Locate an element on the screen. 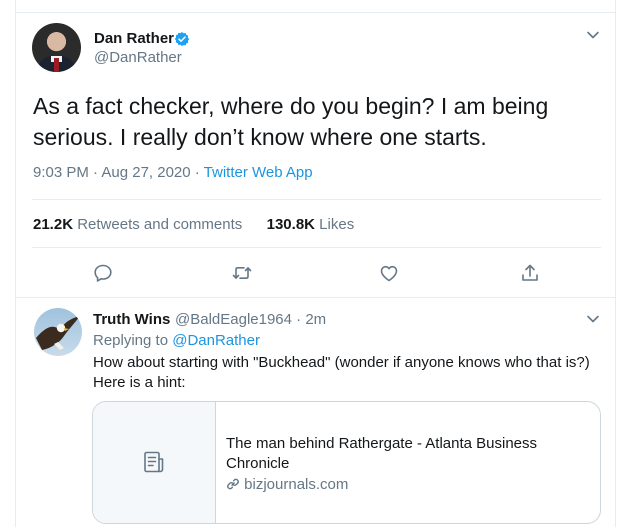  retweets-count: 21.2K is located at coordinates (53, 224).